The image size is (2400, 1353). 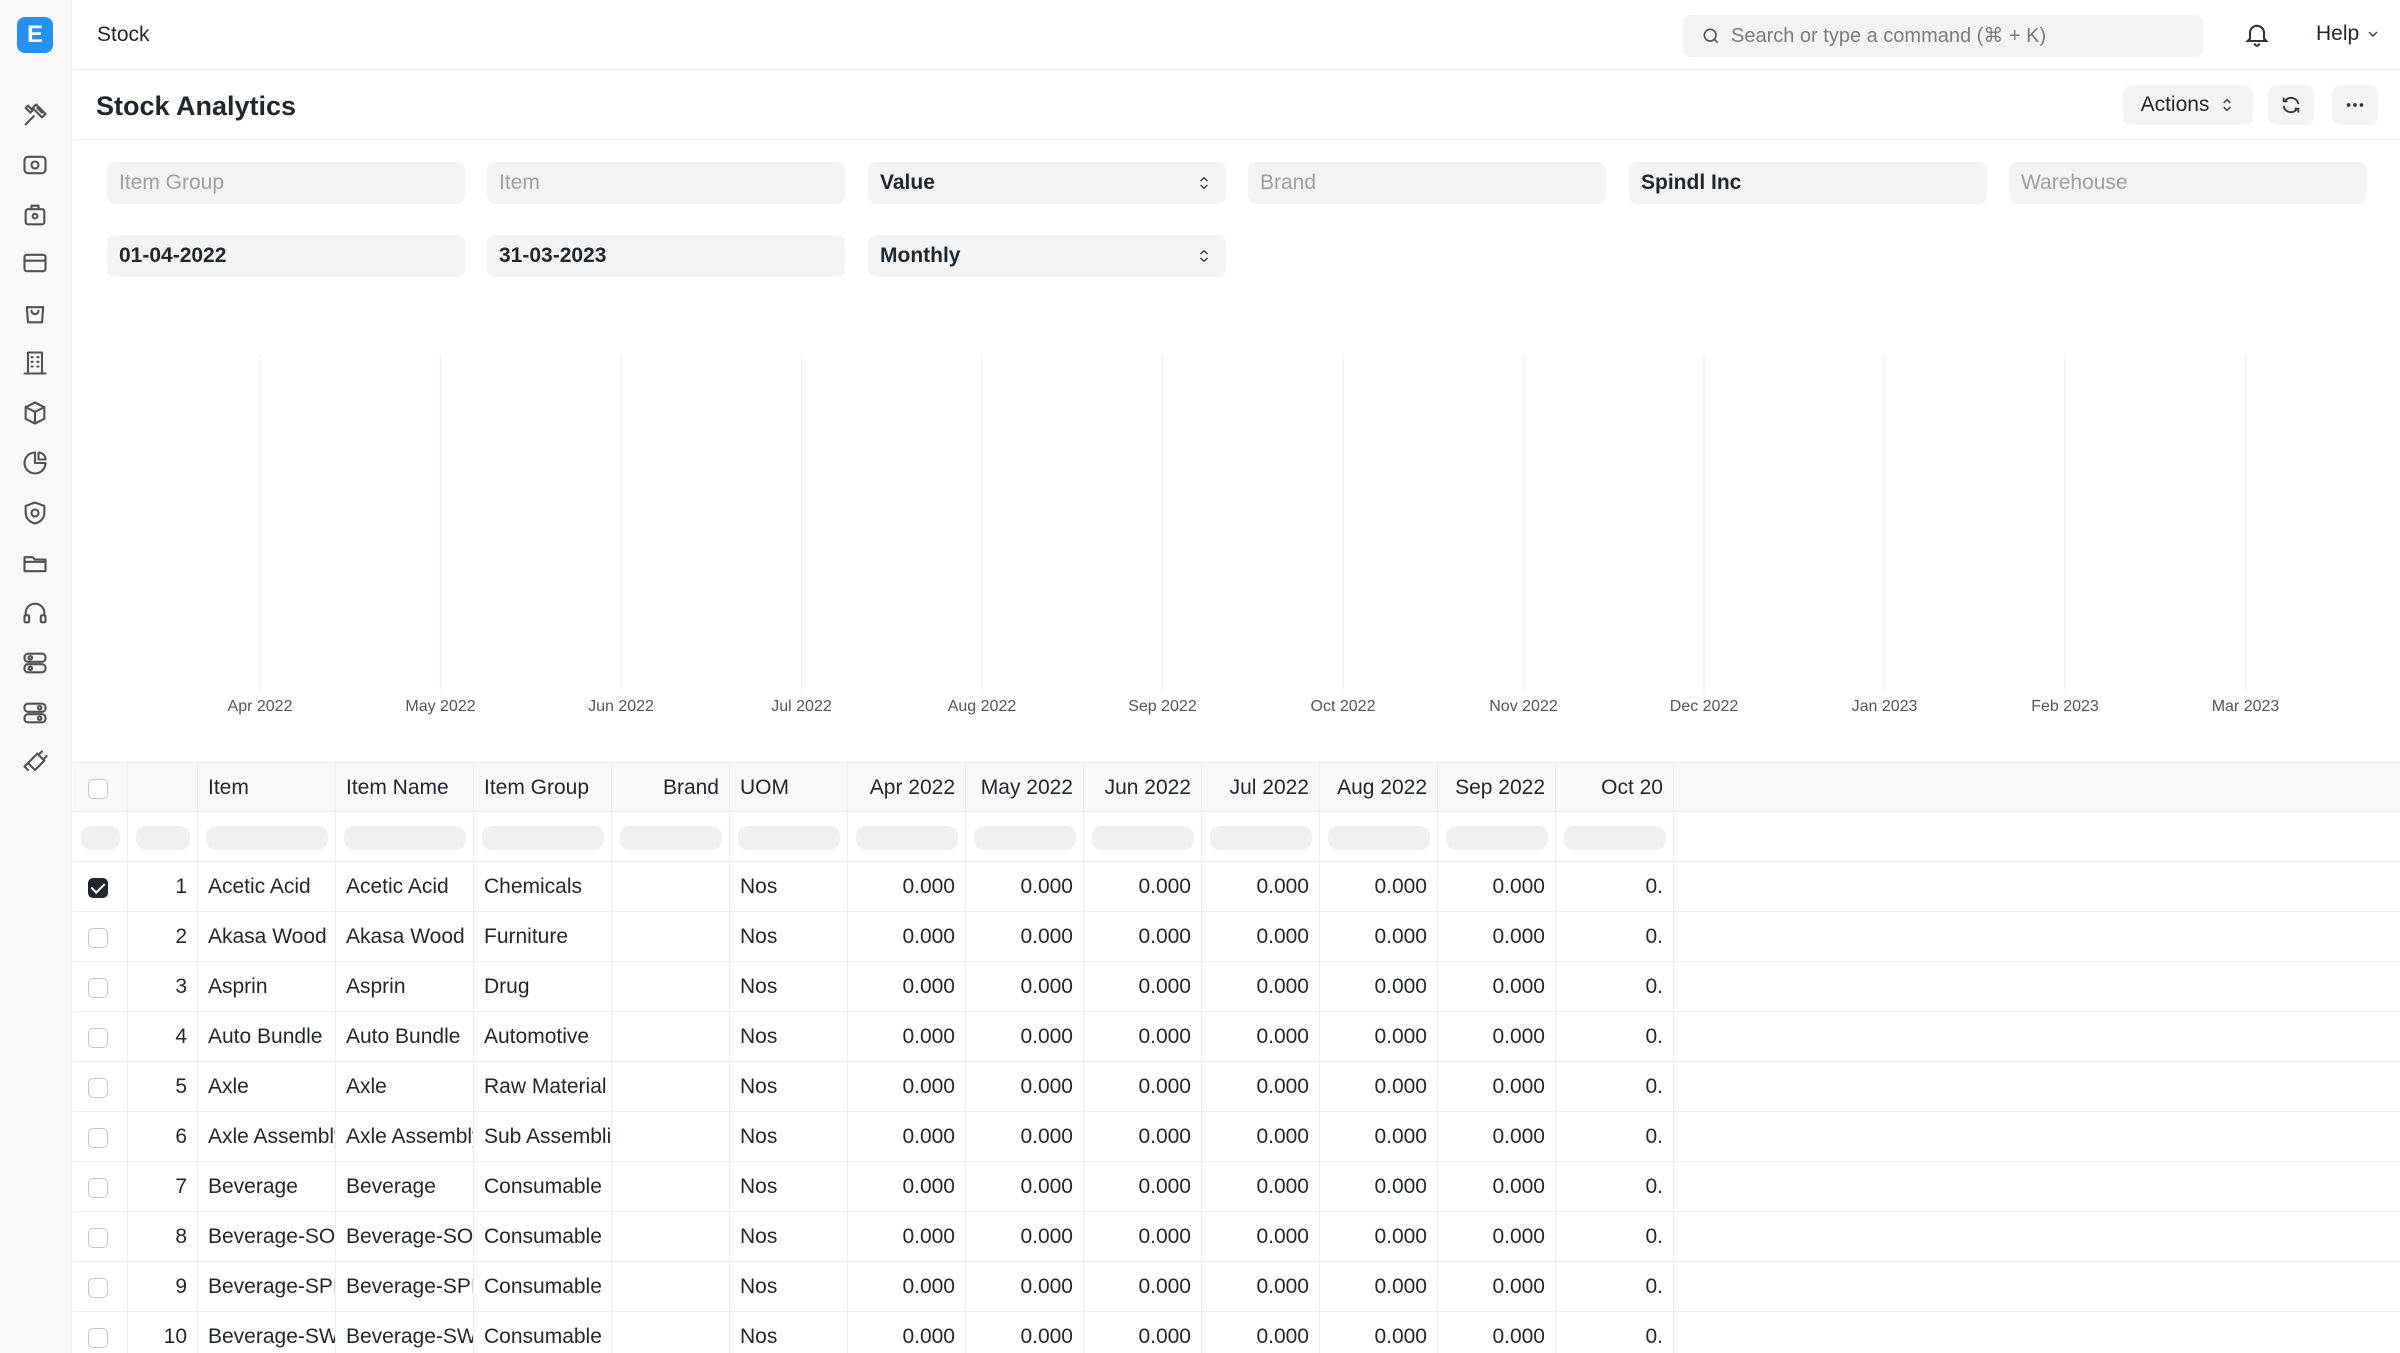 What do you see at coordinates (1711, 36) in the screenshot?
I see `search-icon` at bounding box center [1711, 36].